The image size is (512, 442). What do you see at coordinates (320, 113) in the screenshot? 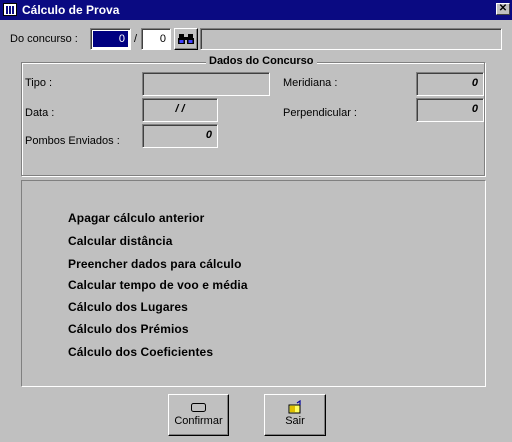
I see `perpendicular-label: Perpendicular :` at bounding box center [320, 113].